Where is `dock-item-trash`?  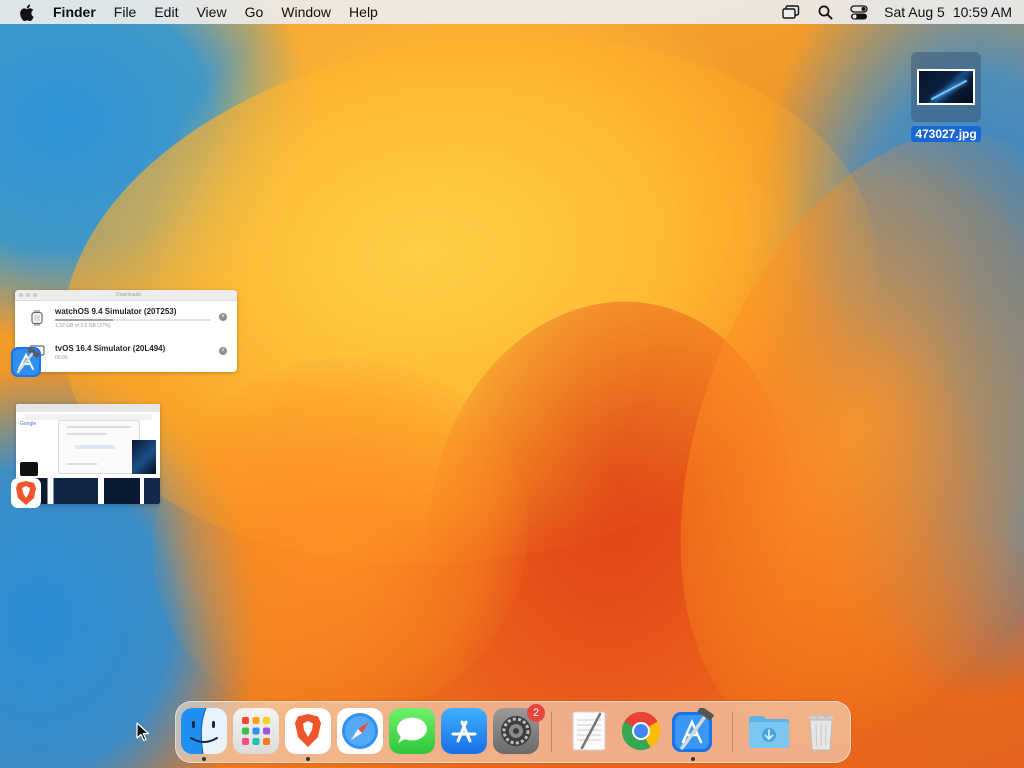
dock-item-trash is located at coordinates (821, 731).